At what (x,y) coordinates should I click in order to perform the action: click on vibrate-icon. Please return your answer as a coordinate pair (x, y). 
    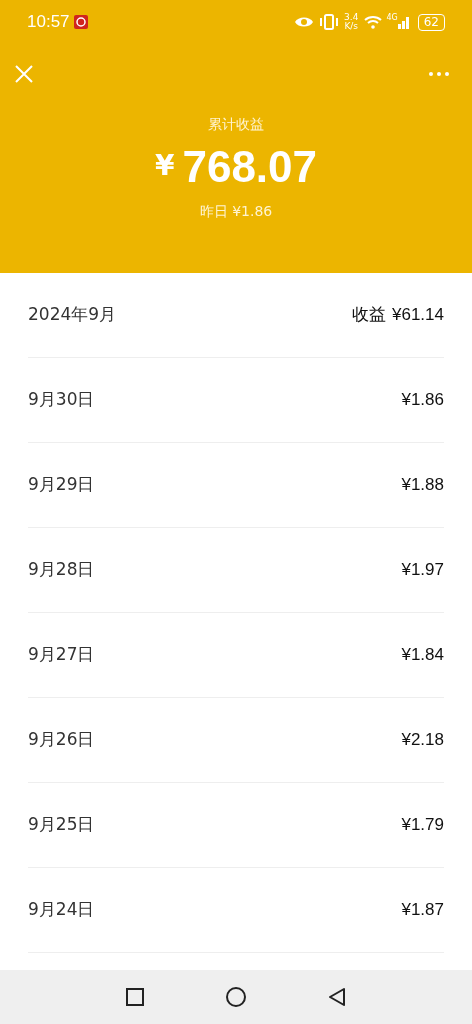
    Looking at the image, I should click on (329, 22).